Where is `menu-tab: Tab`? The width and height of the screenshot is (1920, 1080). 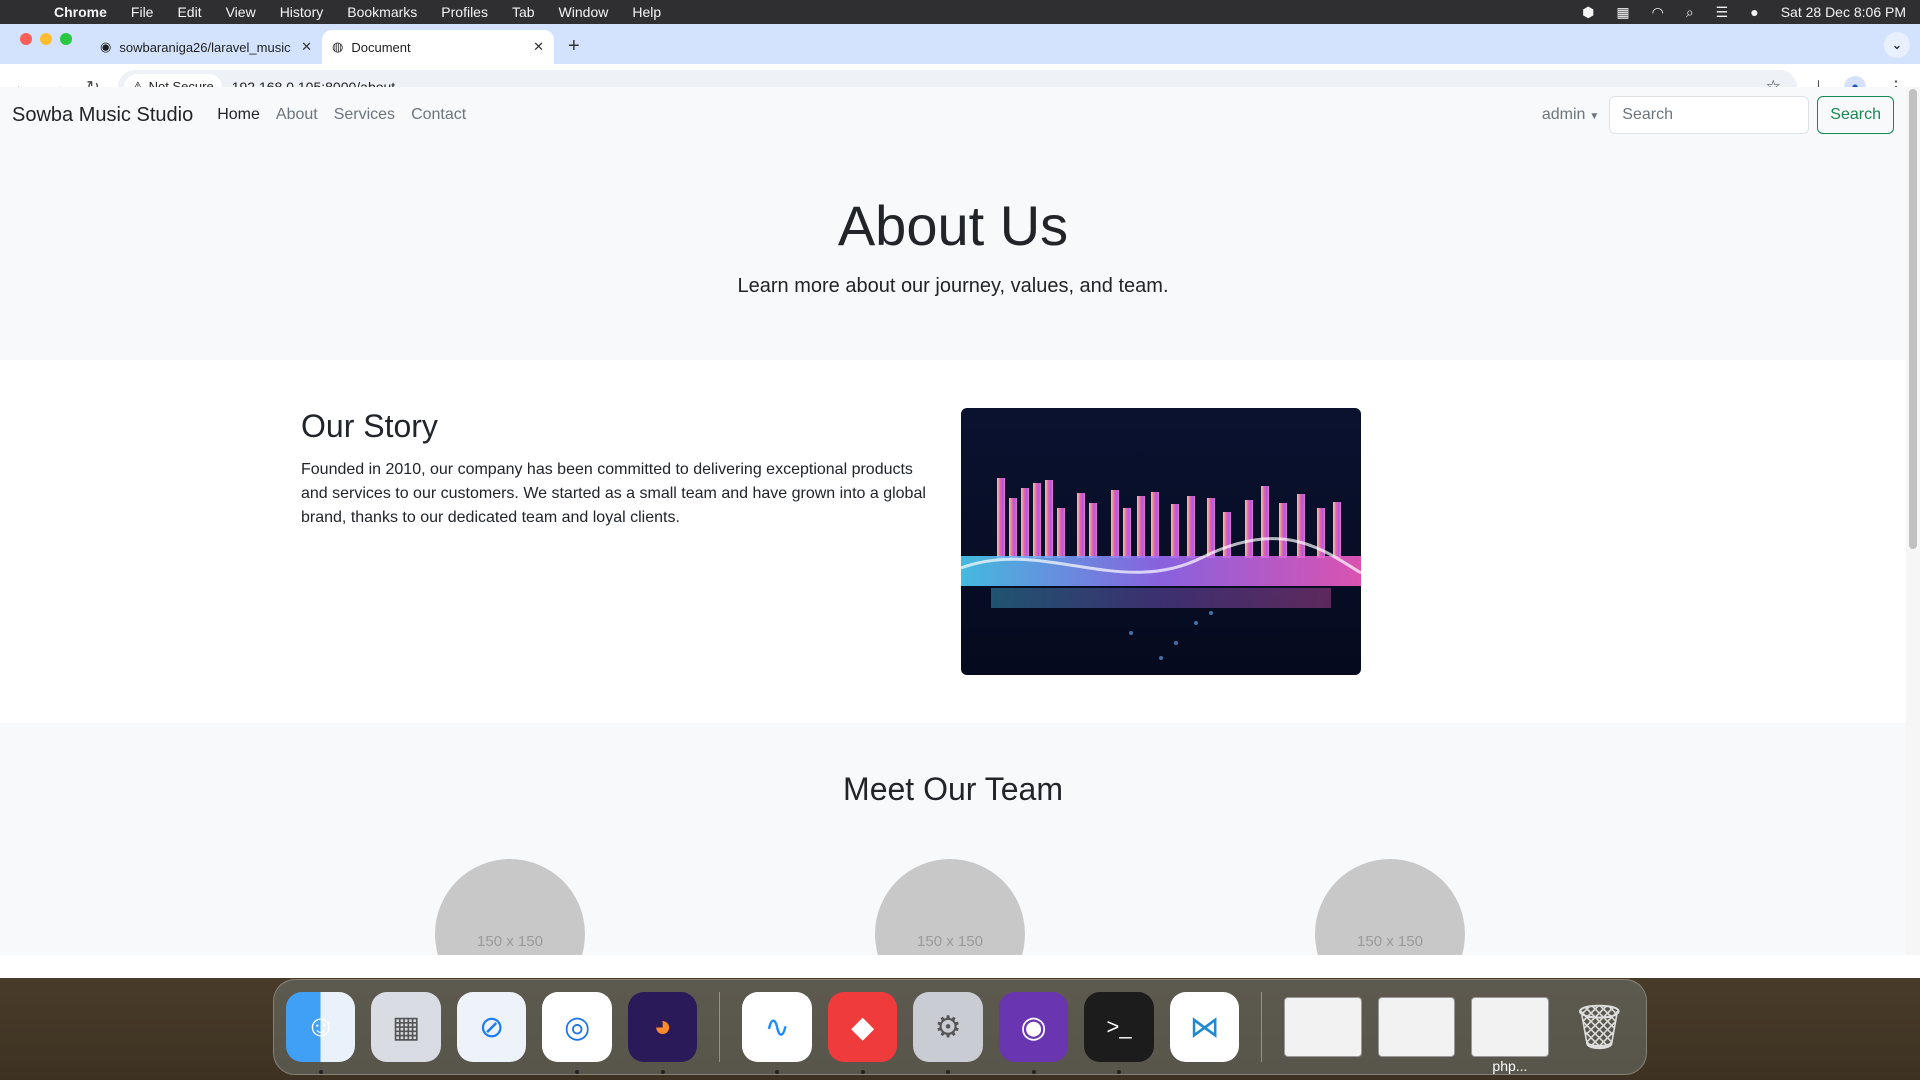
menu-tab: Tab is located at coordinates (523, 12).